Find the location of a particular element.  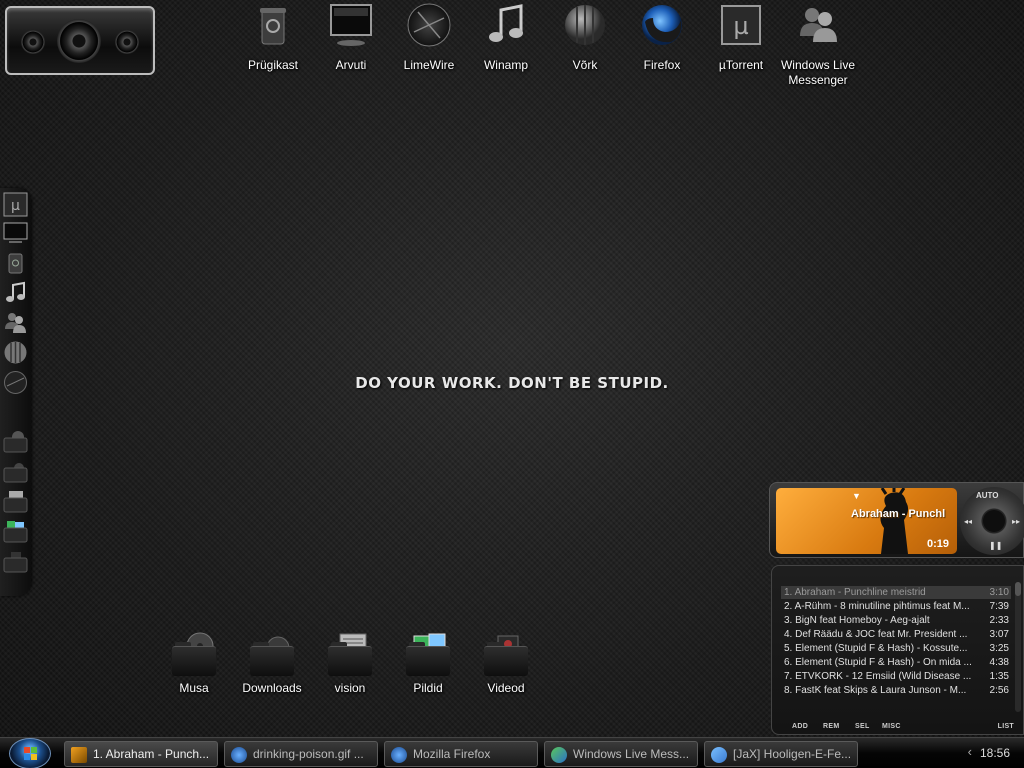

folder-label: Videod is located at coordinates (506, 688).